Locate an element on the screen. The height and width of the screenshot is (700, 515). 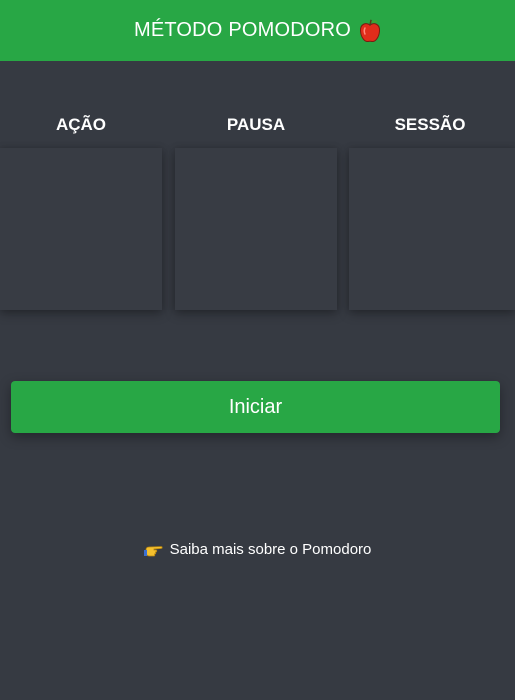
label-sessao: SESSÃO is located at coordinates (430, 124).